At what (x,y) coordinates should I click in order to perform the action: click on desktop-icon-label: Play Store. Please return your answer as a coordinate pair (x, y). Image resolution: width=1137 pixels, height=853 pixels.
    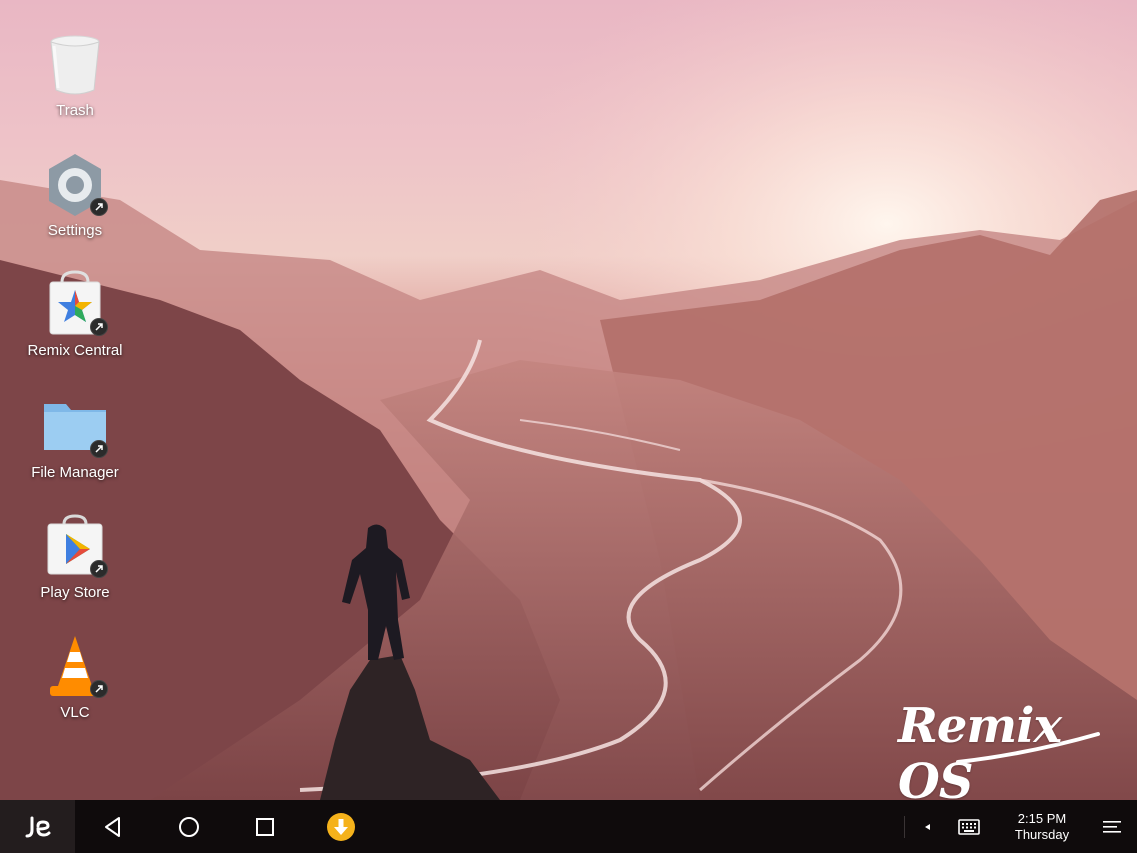
    Looking at the image, I should click on (75, 592).